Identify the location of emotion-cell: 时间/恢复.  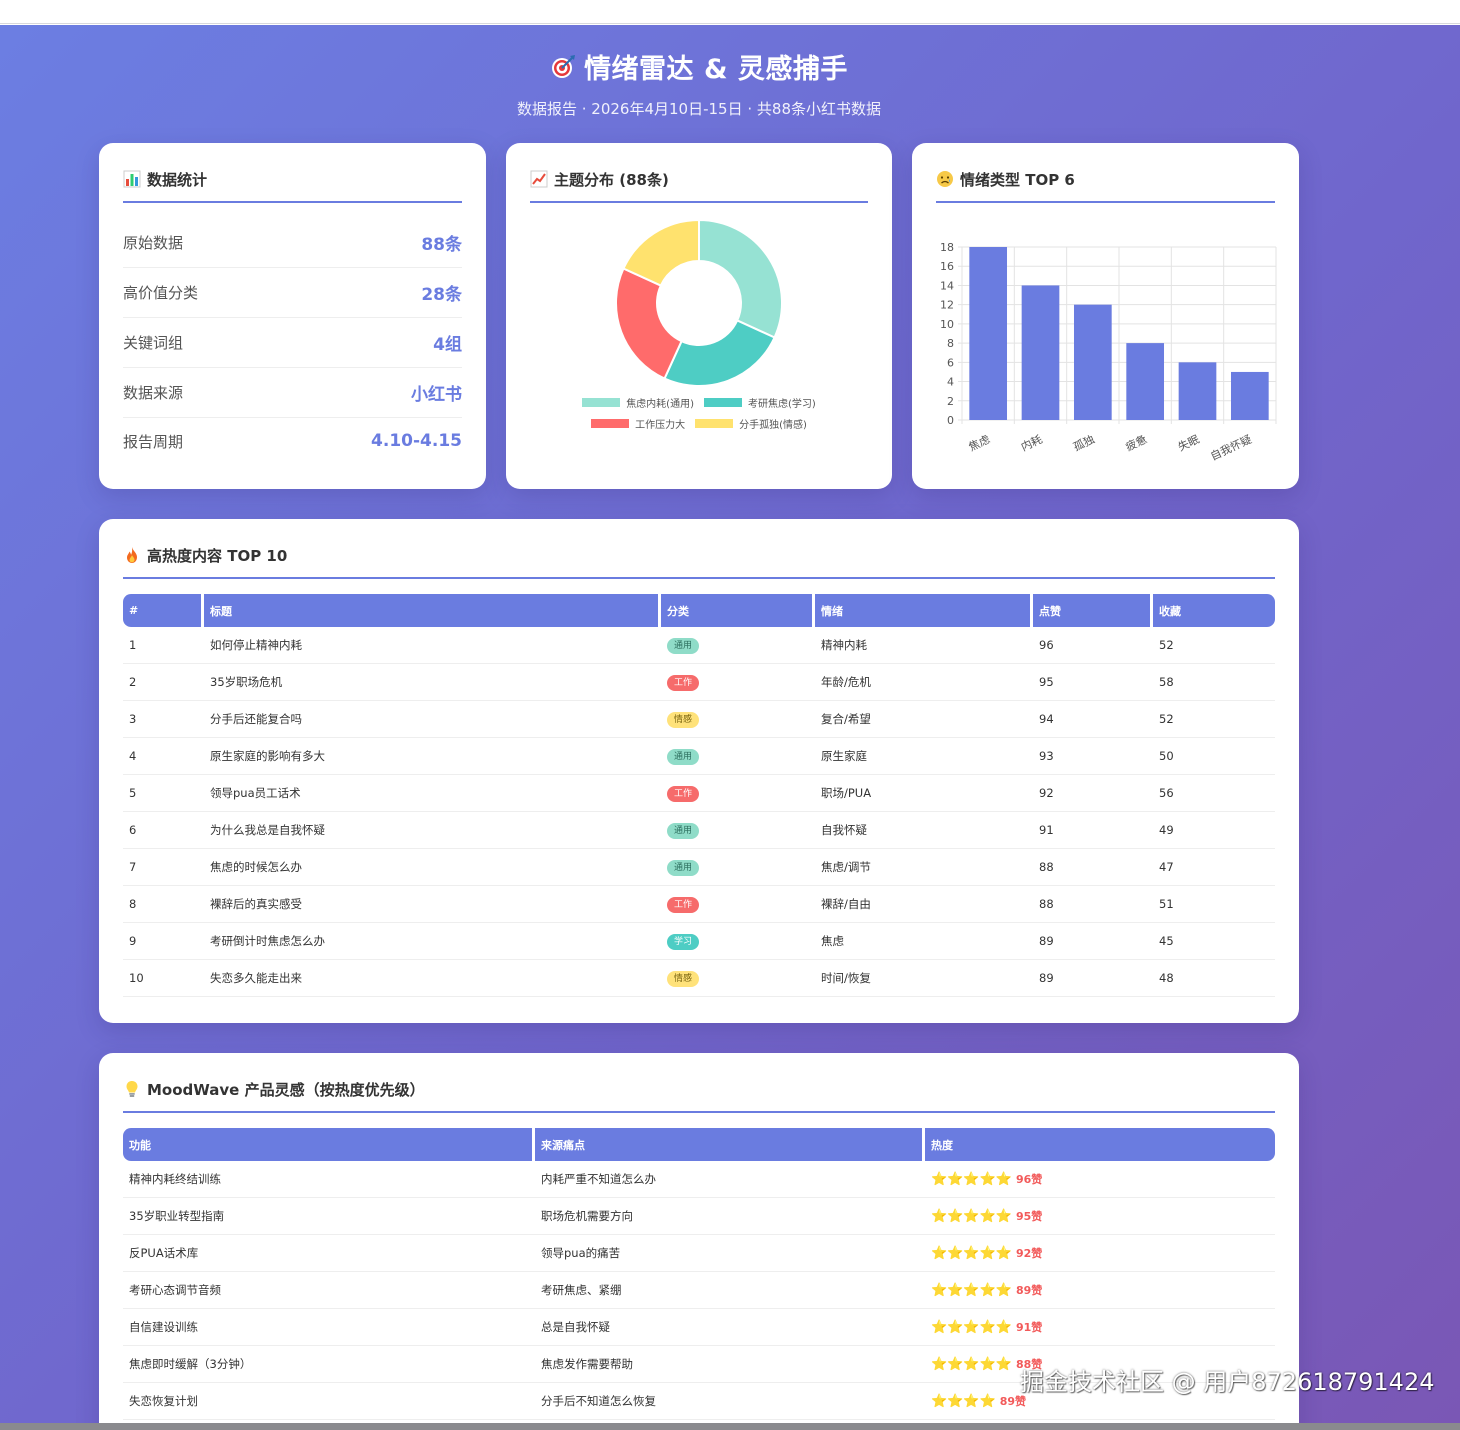
(924, 978).